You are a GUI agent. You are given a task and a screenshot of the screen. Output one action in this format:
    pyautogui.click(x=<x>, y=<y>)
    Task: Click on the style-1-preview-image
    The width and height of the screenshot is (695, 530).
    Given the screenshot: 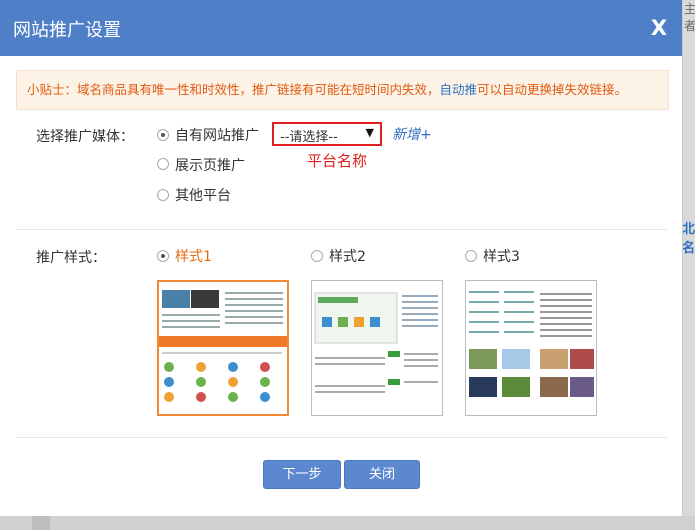 What is the action you would take?
    pyautogui.click(x=223, y=348)
    